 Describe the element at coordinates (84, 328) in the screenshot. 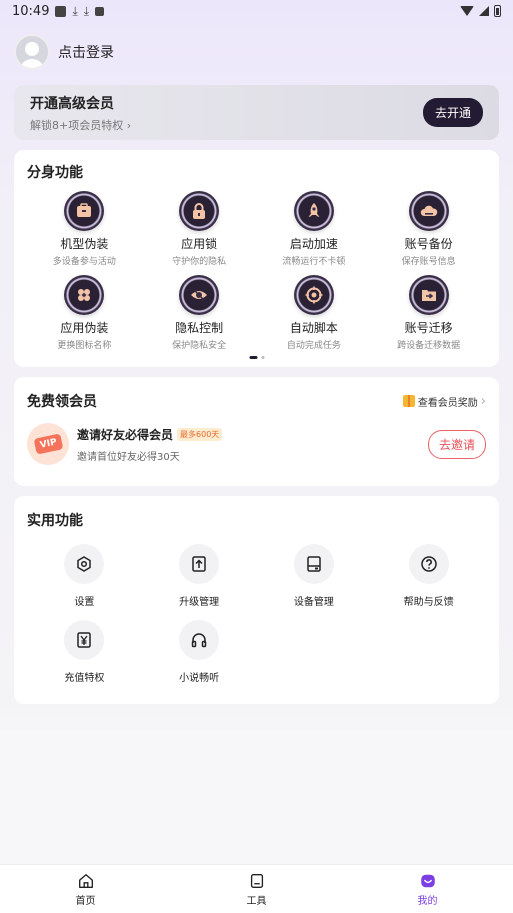

I see `clone-item-label: 应用伪装` at that location.